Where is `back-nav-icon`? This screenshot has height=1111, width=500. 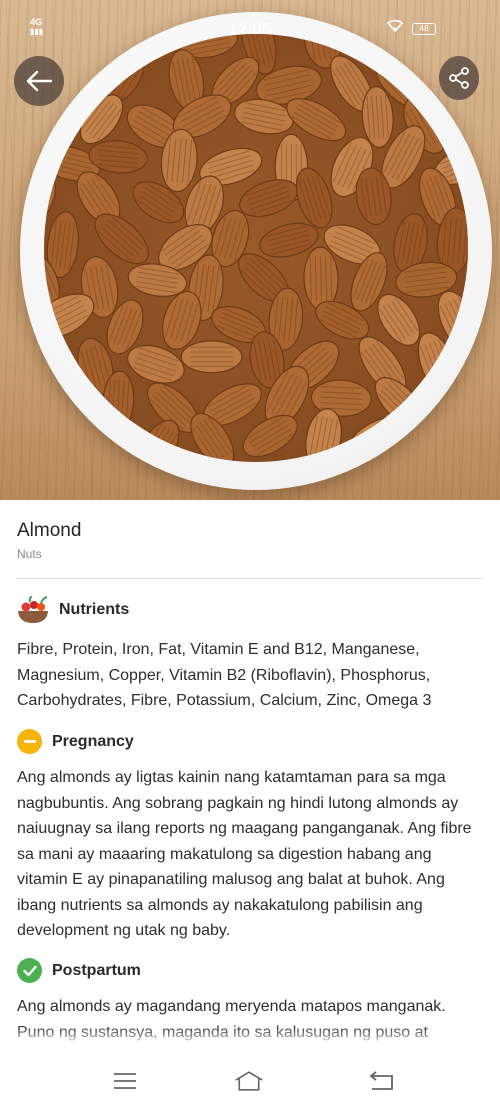 back-nav-icon is located at coordinates (381, 1080).